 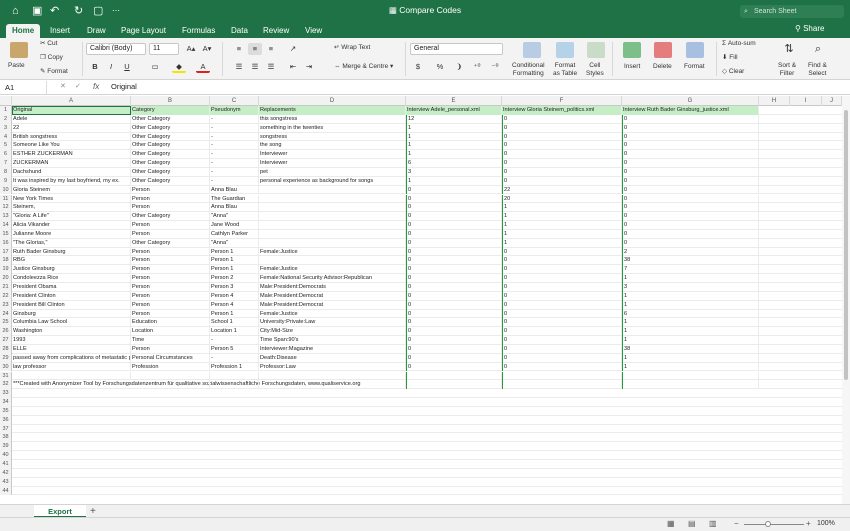 What do you see at coordinates (170, 367) in the screenshot?
I see `cell: Profession` at bounding box center [170, 367].